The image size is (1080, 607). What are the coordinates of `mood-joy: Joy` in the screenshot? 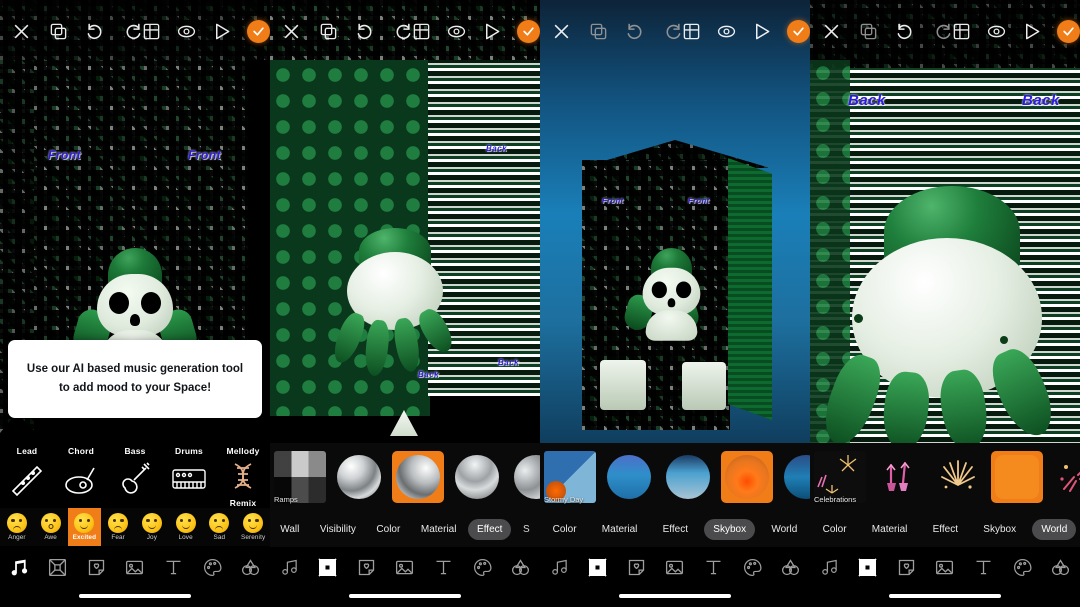 It's located at (152, 527).